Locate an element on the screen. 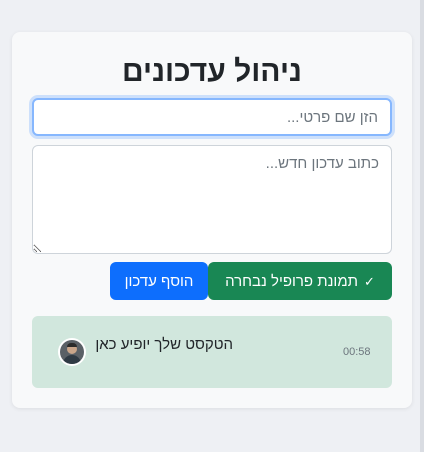  avatar-photo is located at coordinates (72, 352).